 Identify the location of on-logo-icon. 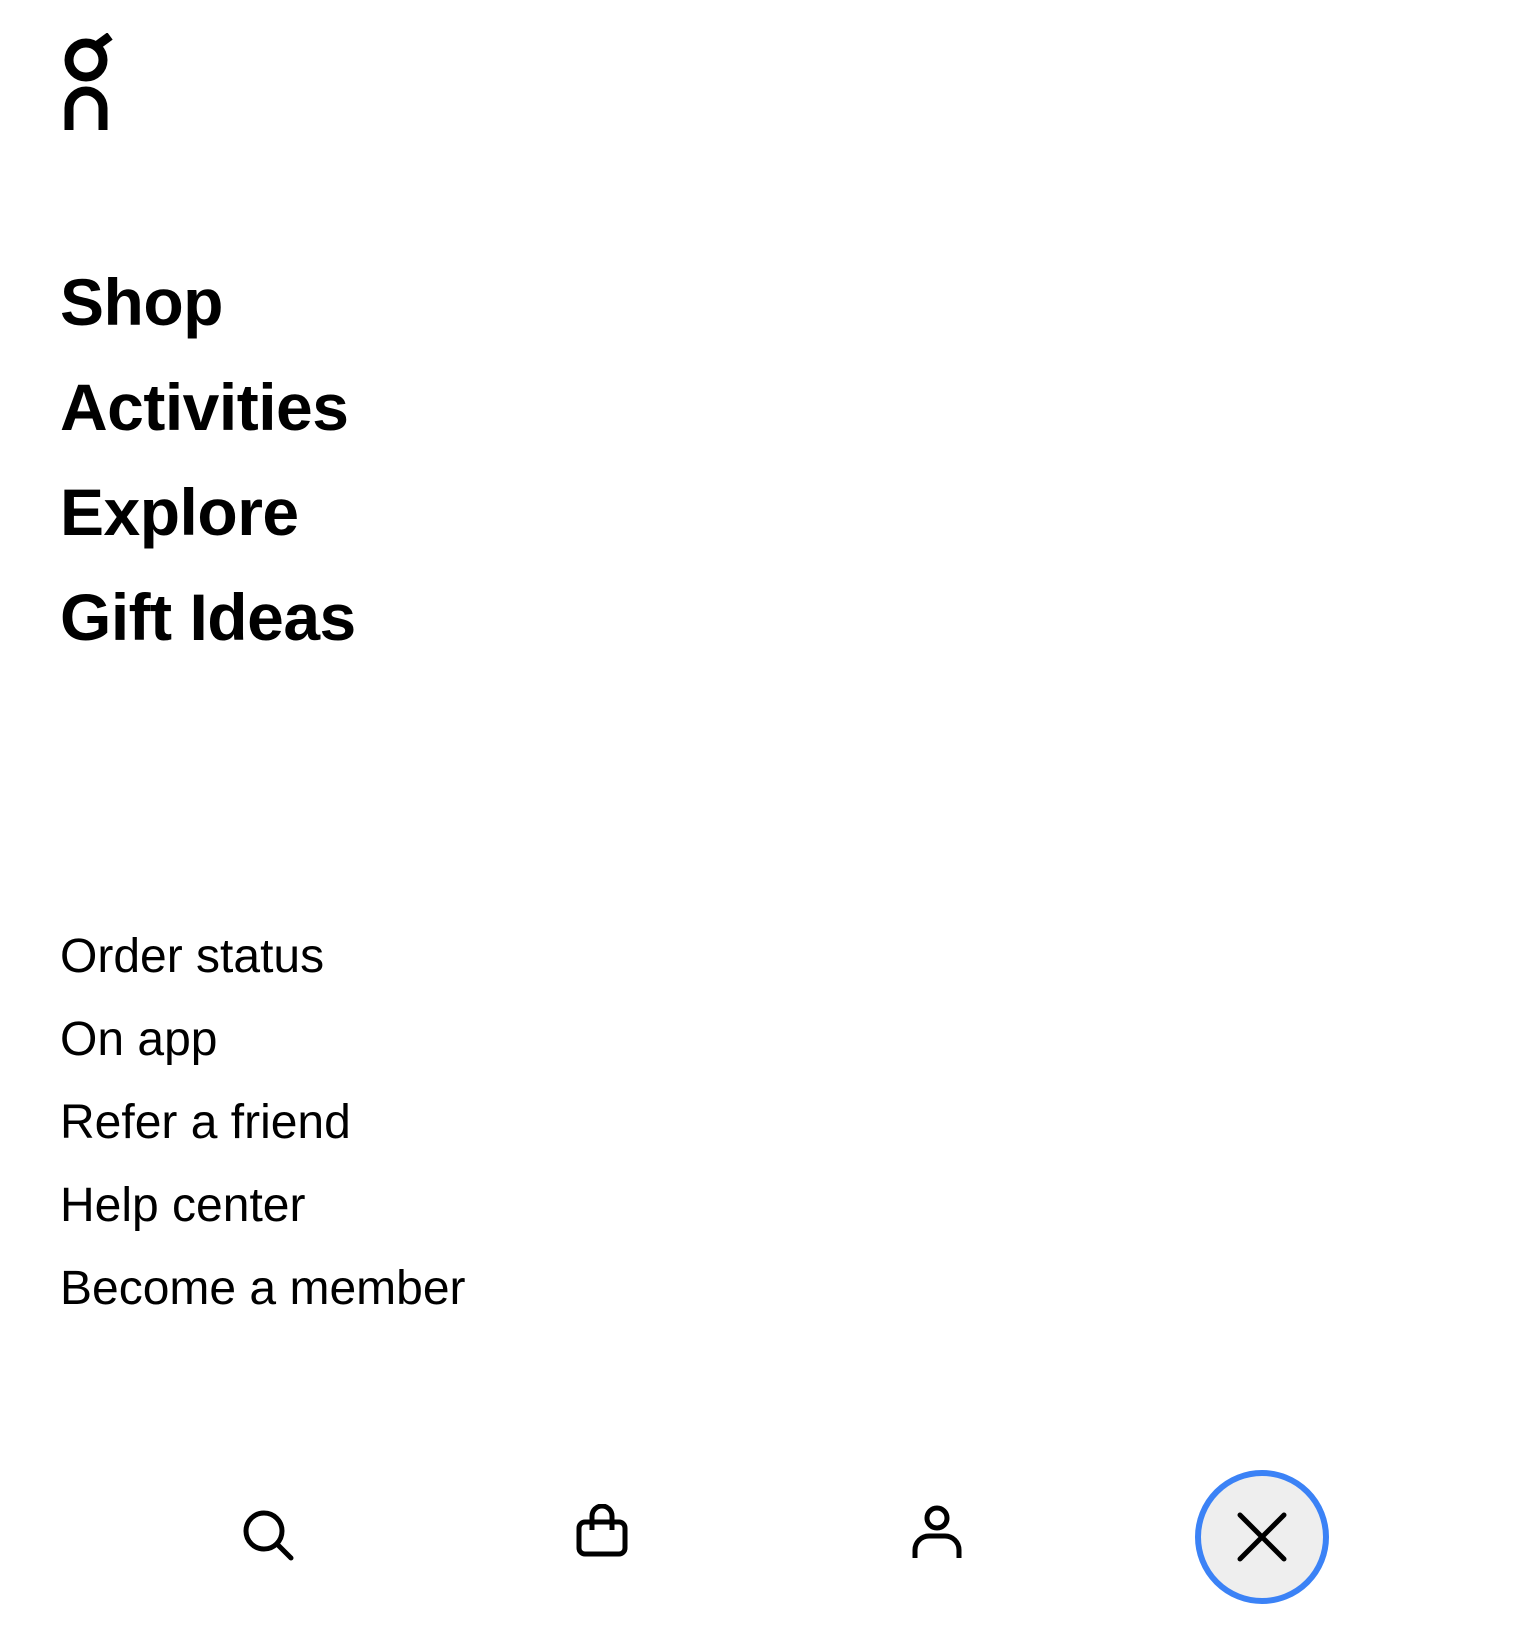
(88, 81).